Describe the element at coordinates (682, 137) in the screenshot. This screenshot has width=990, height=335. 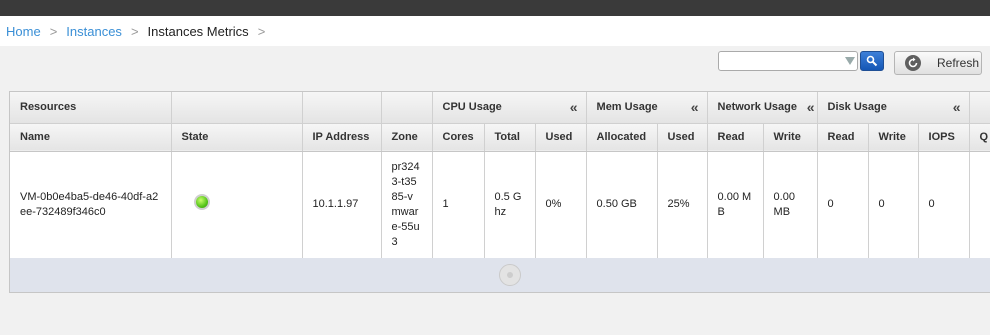
I see `column-header-mem-used: Used` at that location.